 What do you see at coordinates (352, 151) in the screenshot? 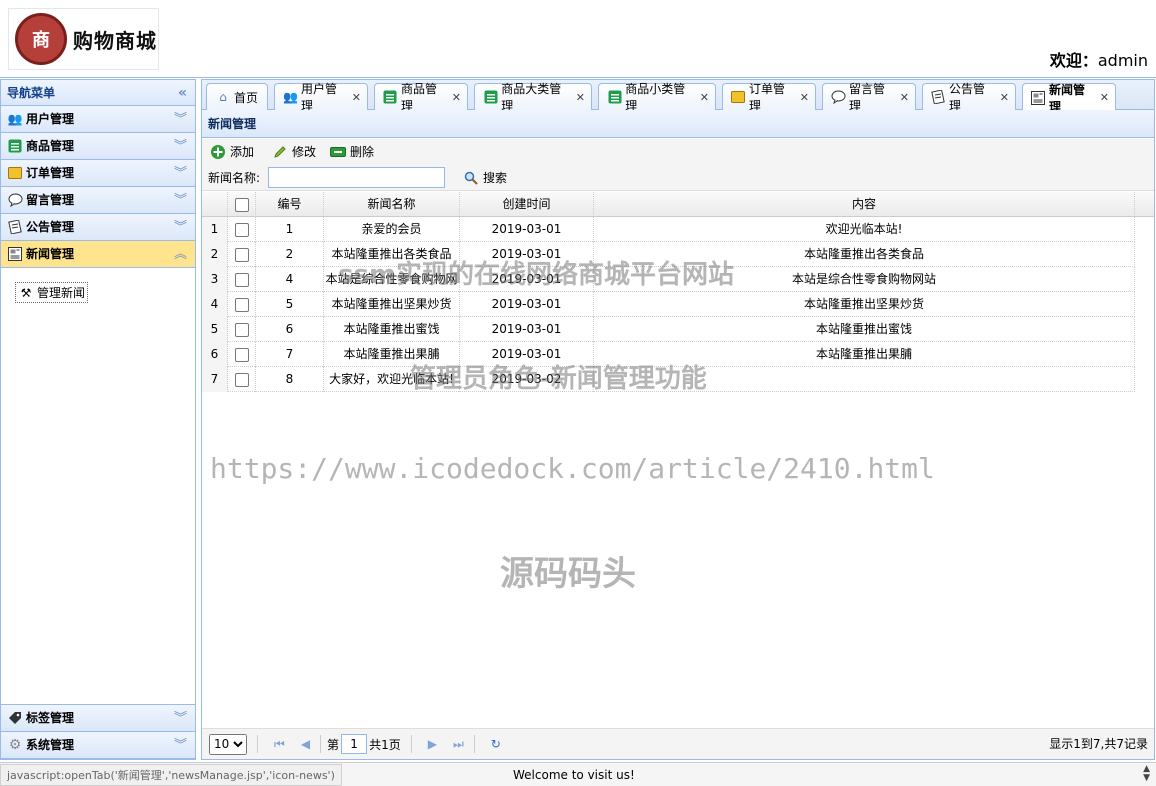
I see `delete-button: 删除` at bounding box center [352, 151].